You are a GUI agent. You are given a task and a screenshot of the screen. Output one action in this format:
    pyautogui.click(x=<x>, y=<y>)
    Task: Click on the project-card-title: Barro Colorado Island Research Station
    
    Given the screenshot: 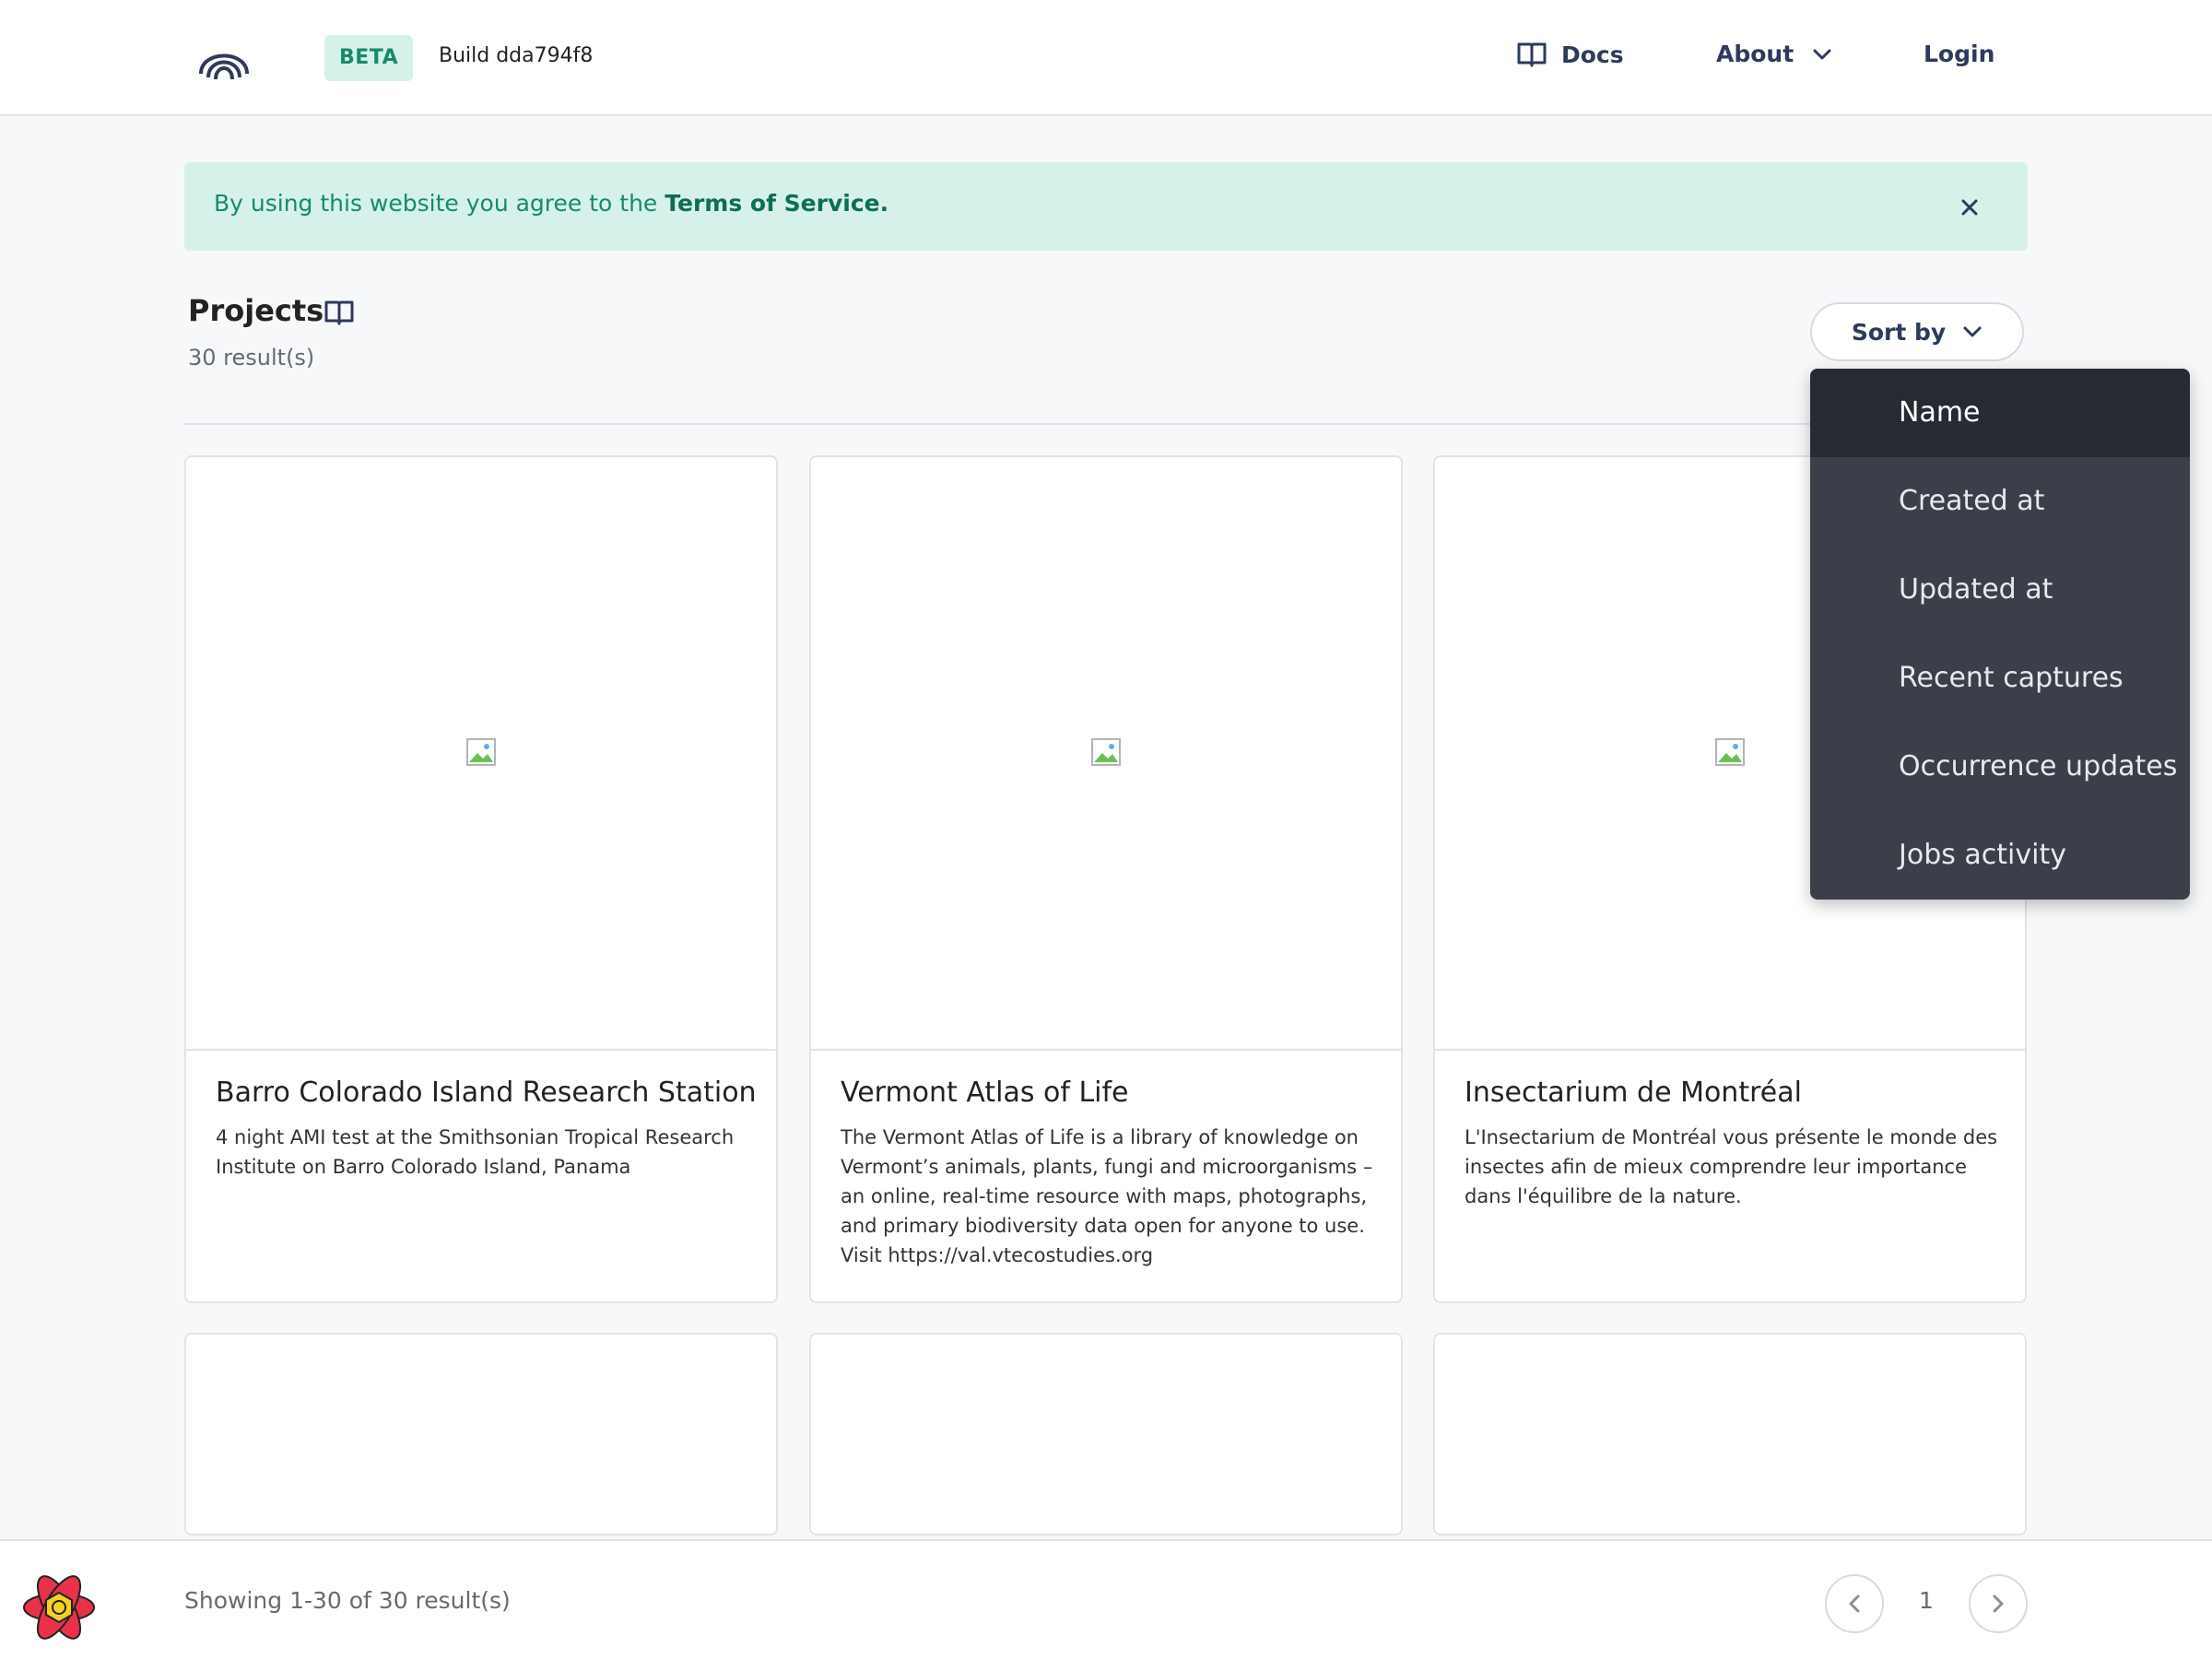 What is the action you would take?
    pyautogui.click(x=486, y=1093)
    